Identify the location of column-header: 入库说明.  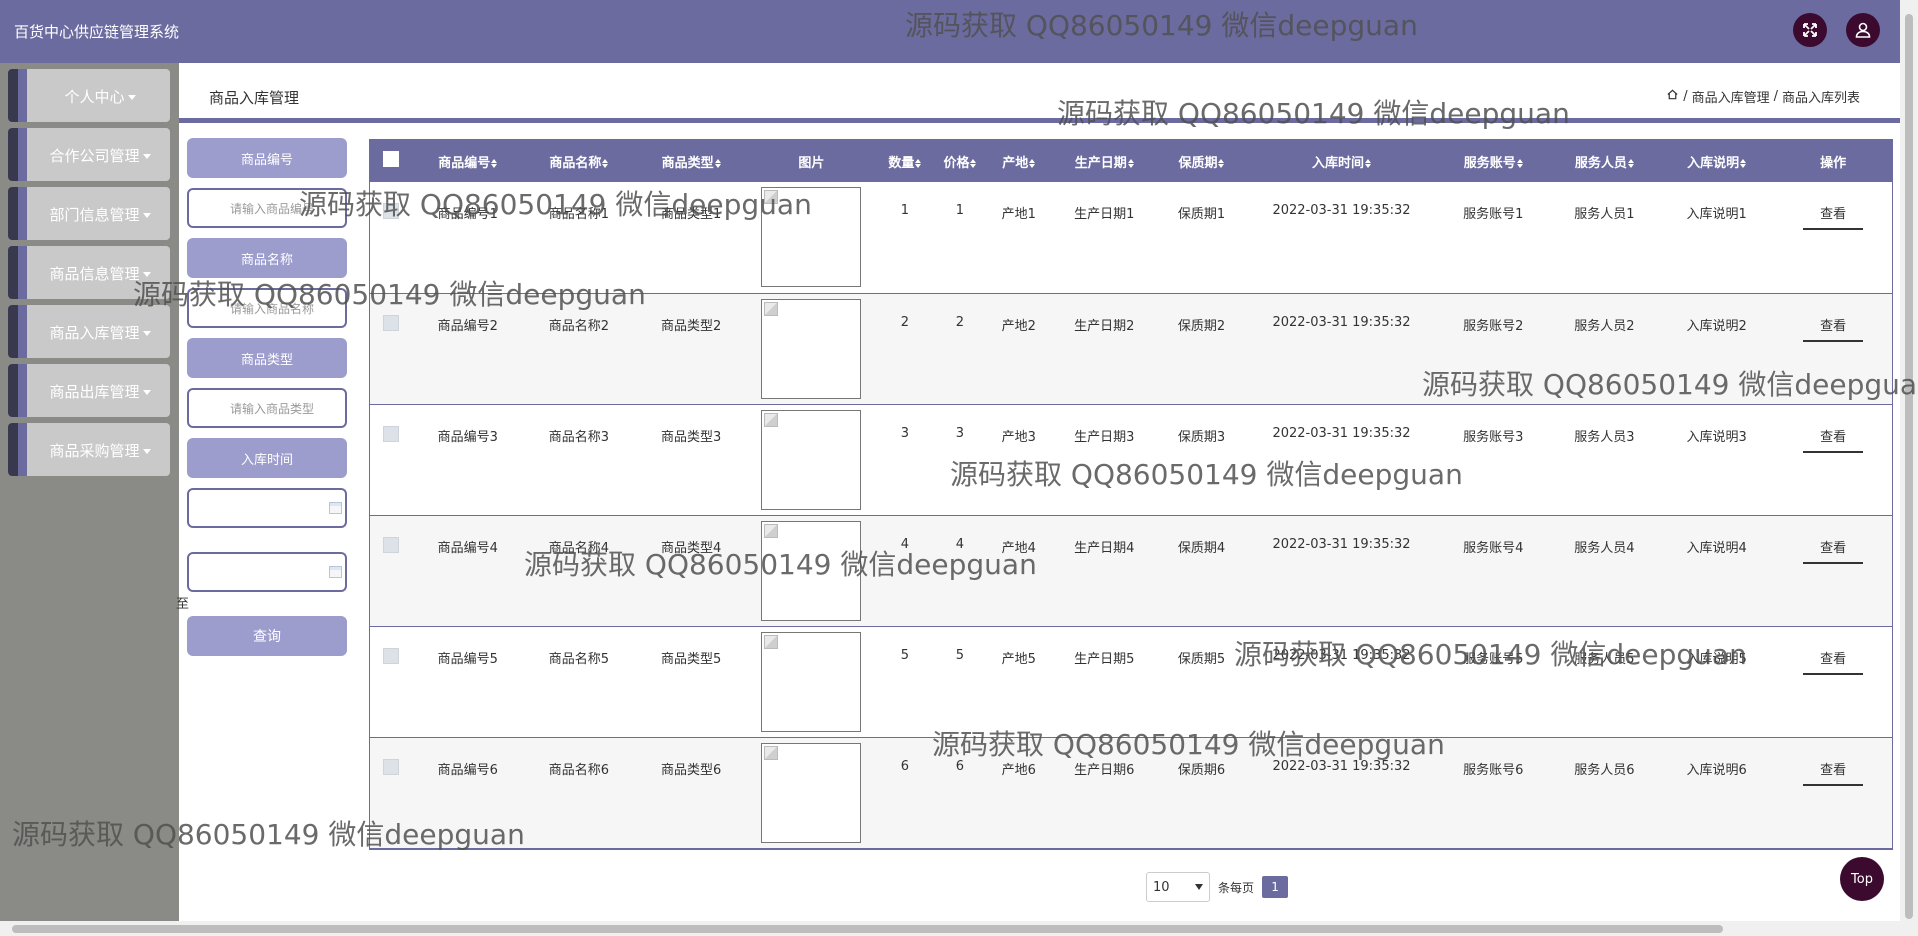
(1716, 161).